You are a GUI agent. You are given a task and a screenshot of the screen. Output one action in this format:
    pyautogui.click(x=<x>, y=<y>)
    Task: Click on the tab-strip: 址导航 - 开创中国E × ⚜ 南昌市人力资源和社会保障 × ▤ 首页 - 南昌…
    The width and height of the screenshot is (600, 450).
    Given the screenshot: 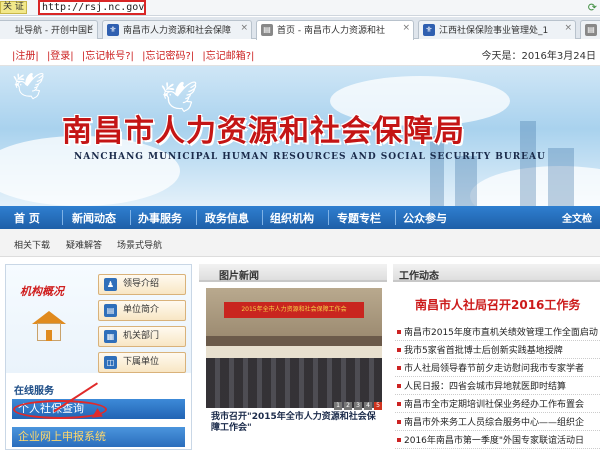 What is the action you would take?
    pyautogui.click(x=300, y=28)
    